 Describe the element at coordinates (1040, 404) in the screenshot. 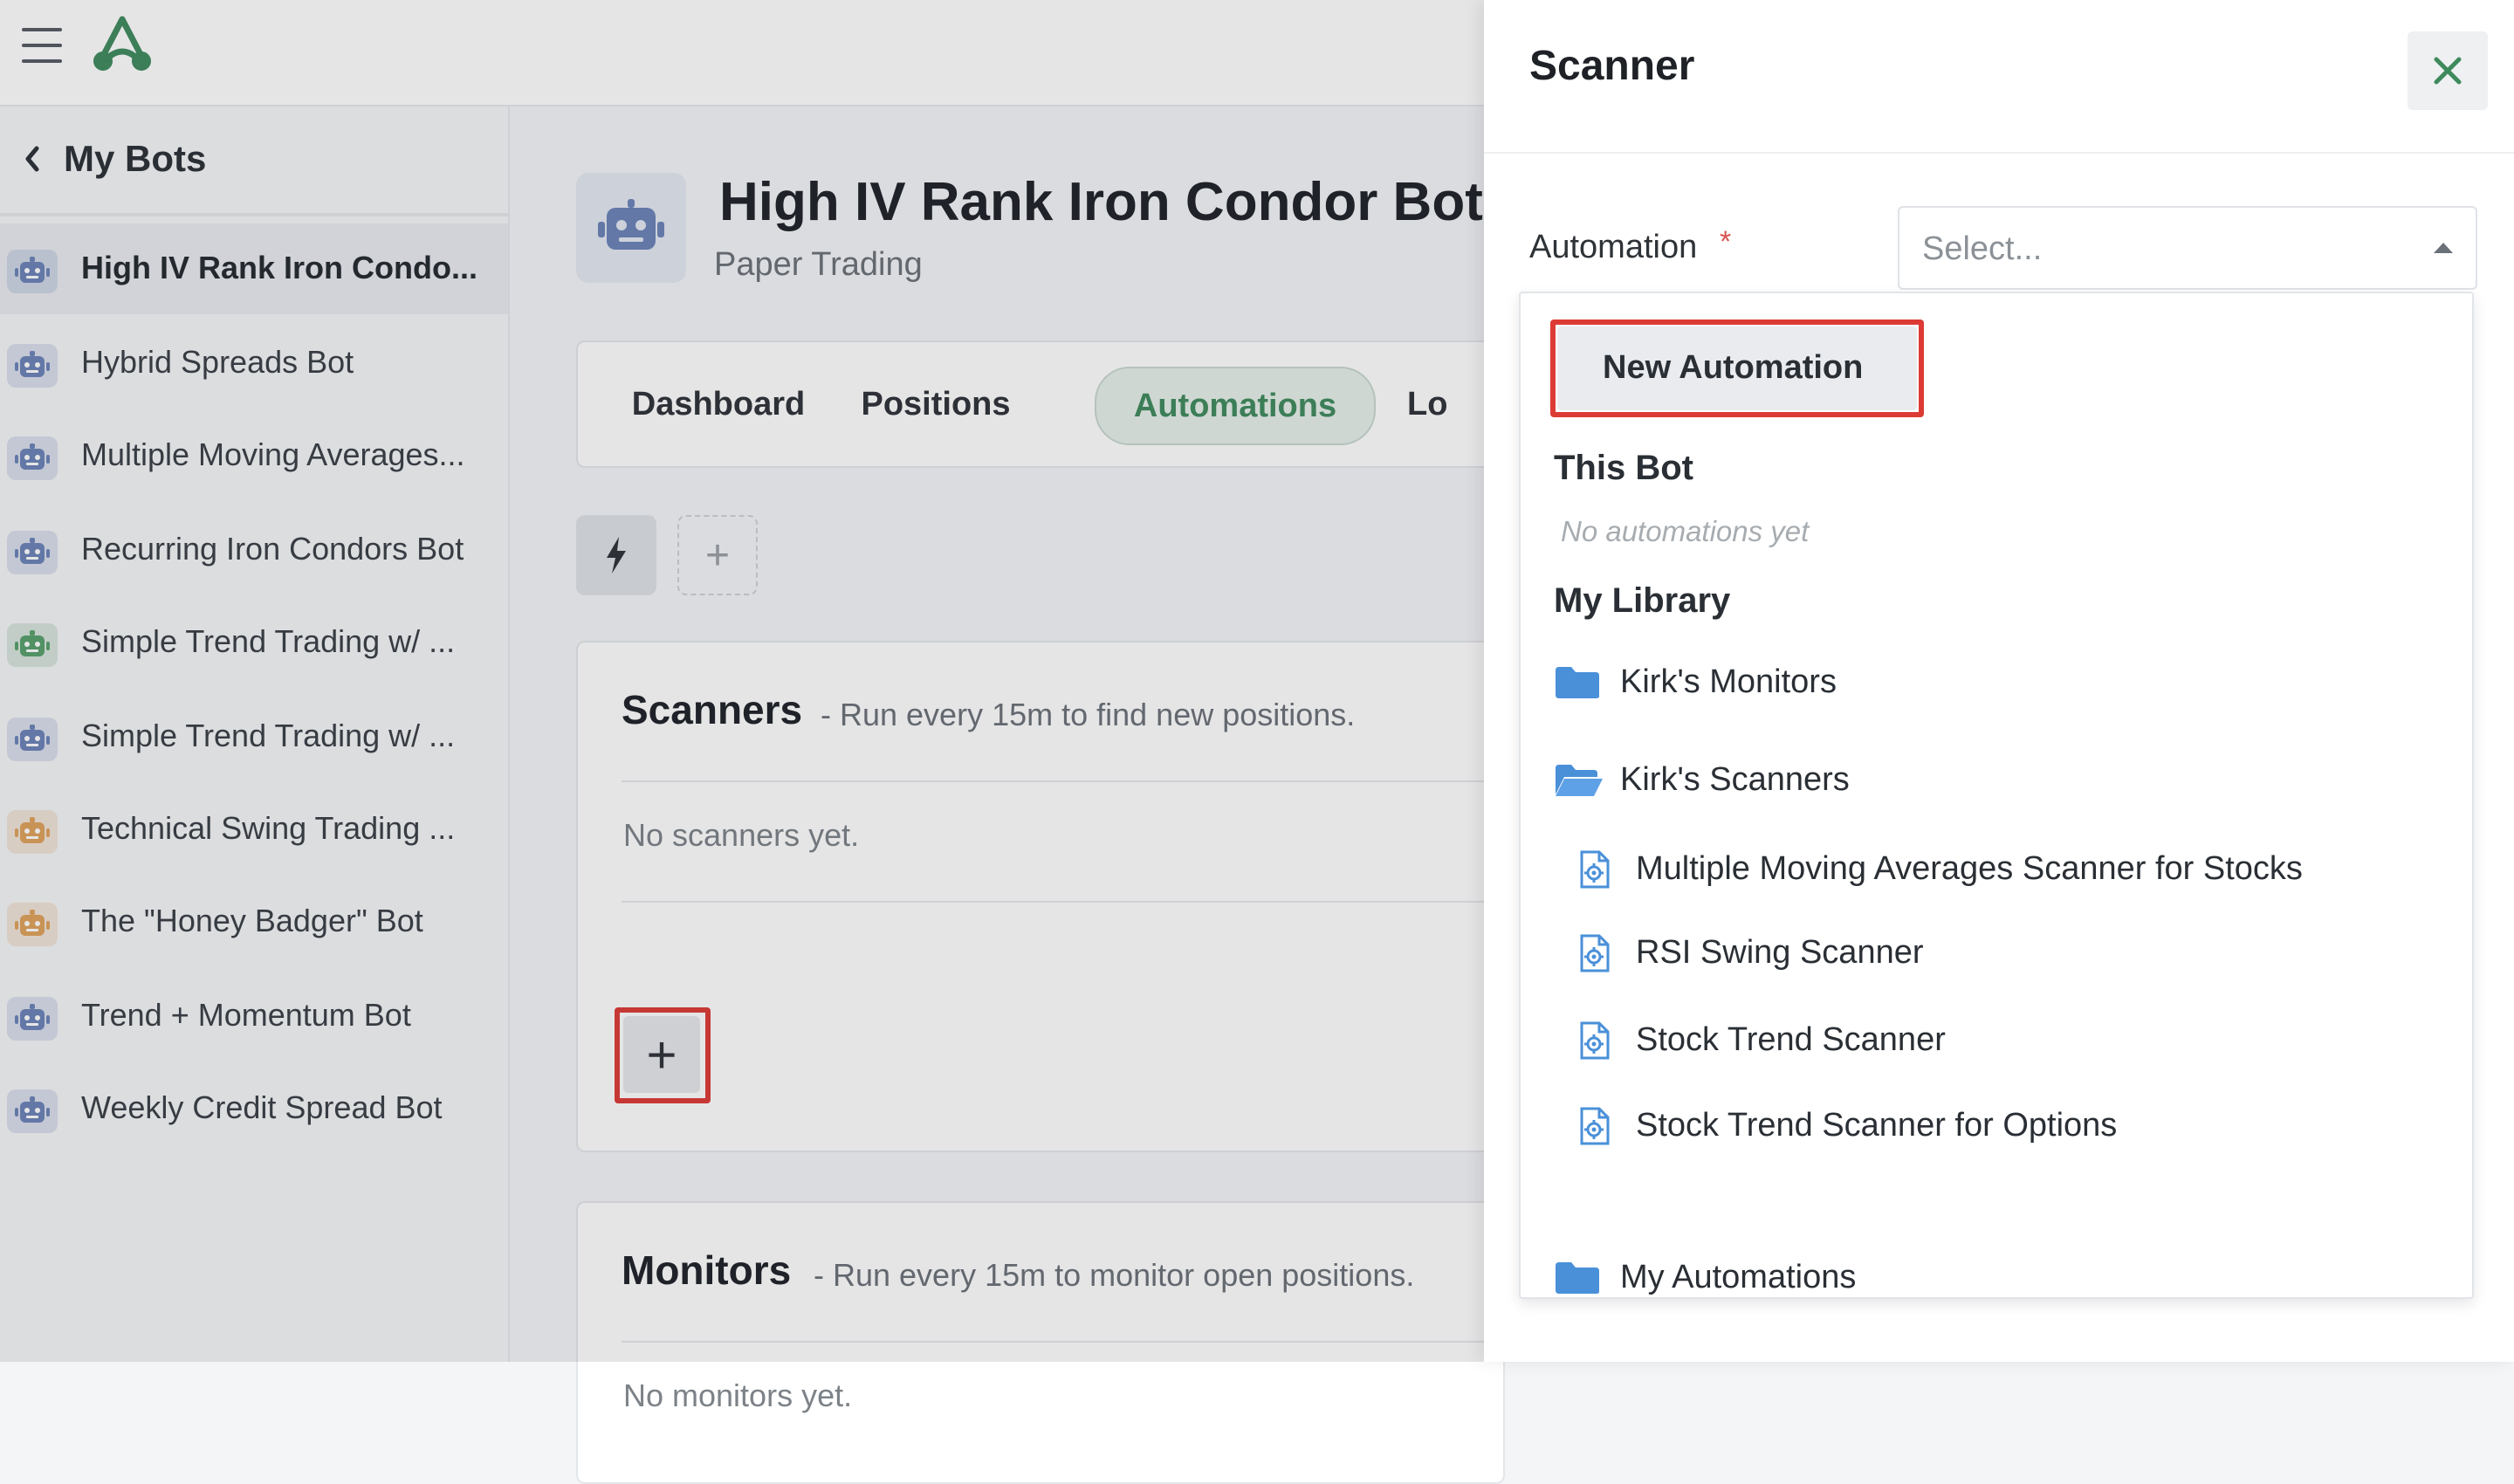

I see `tabs-bar: Dashboard Positions Automations Lo` at that location.